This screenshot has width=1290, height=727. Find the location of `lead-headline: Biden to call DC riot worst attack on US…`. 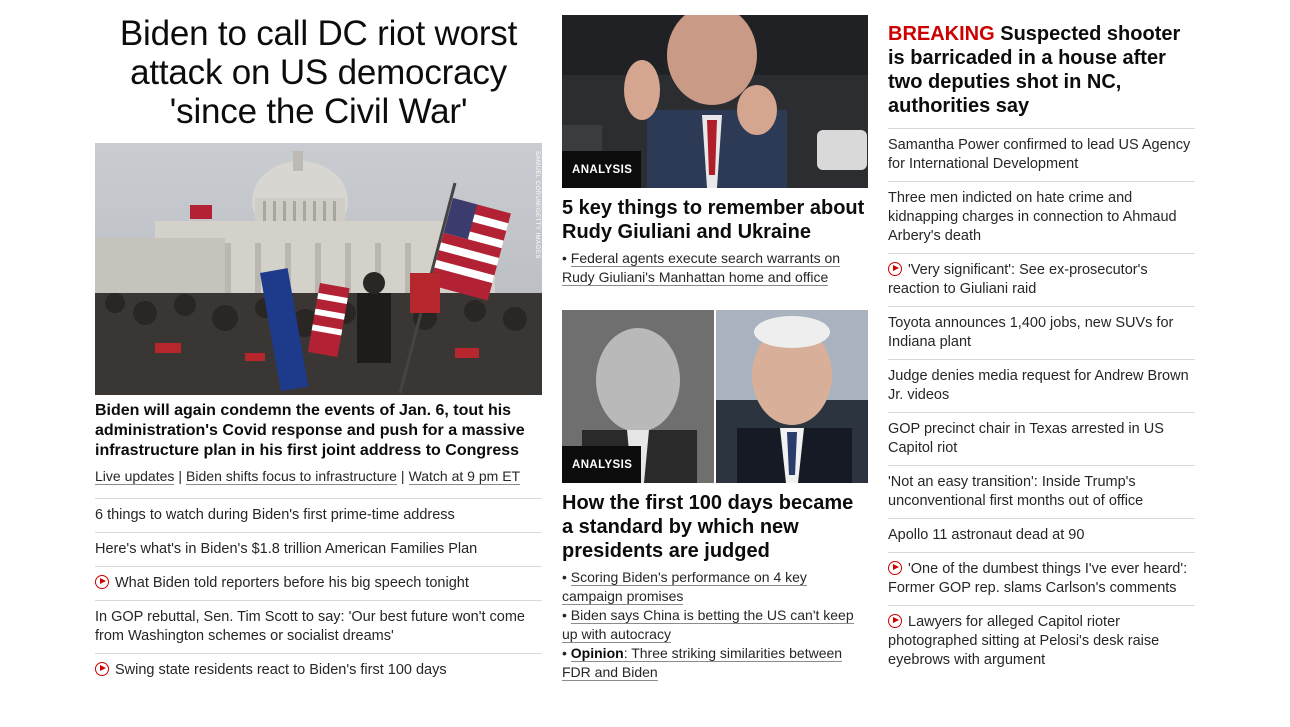

lead-headline: Biden to call DC riot worst attack on US… is located at coordinates (318, 72).